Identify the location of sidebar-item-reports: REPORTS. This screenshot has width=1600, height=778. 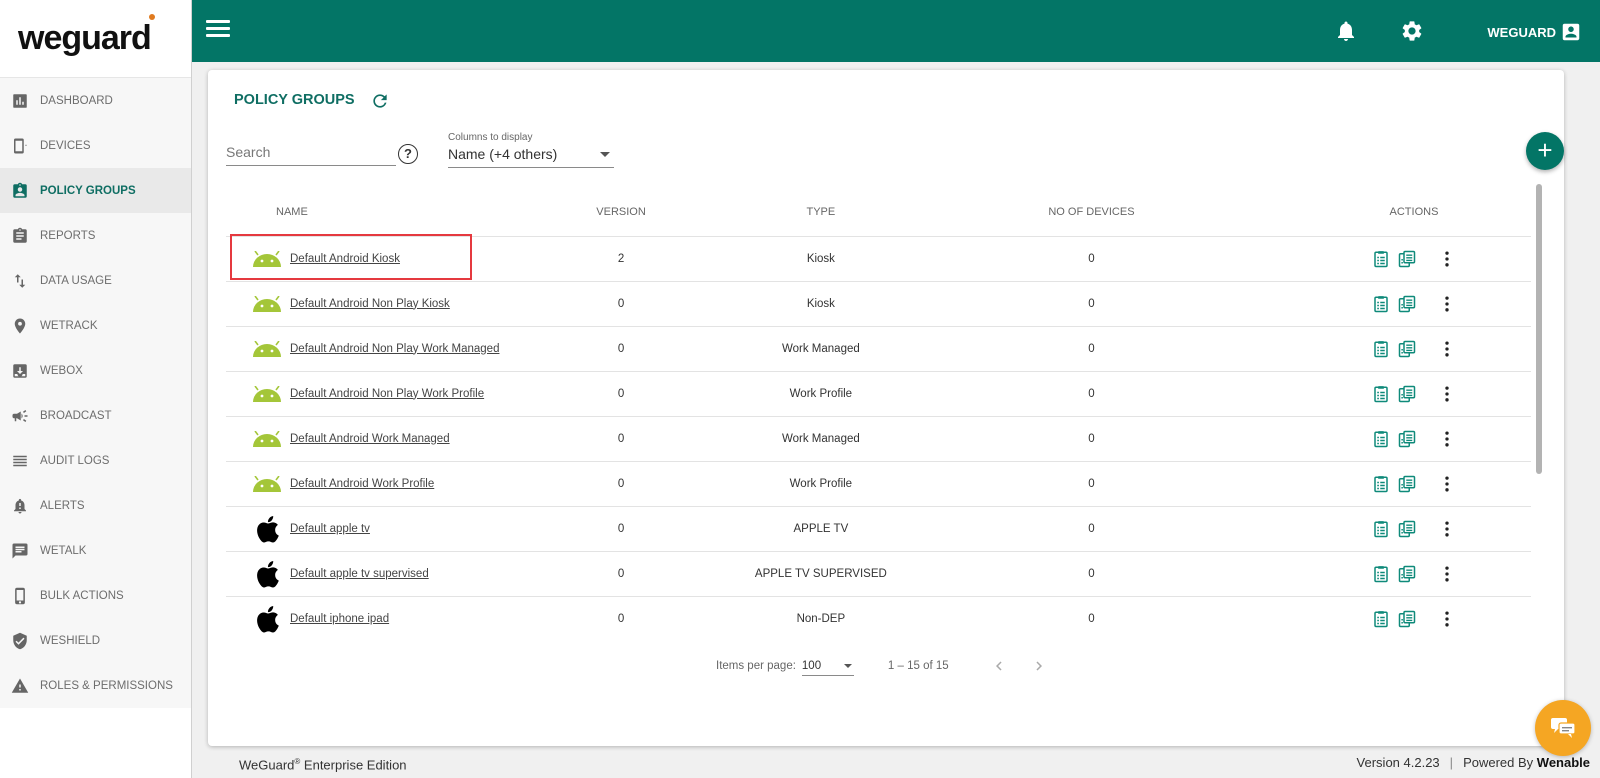
(95, 235).